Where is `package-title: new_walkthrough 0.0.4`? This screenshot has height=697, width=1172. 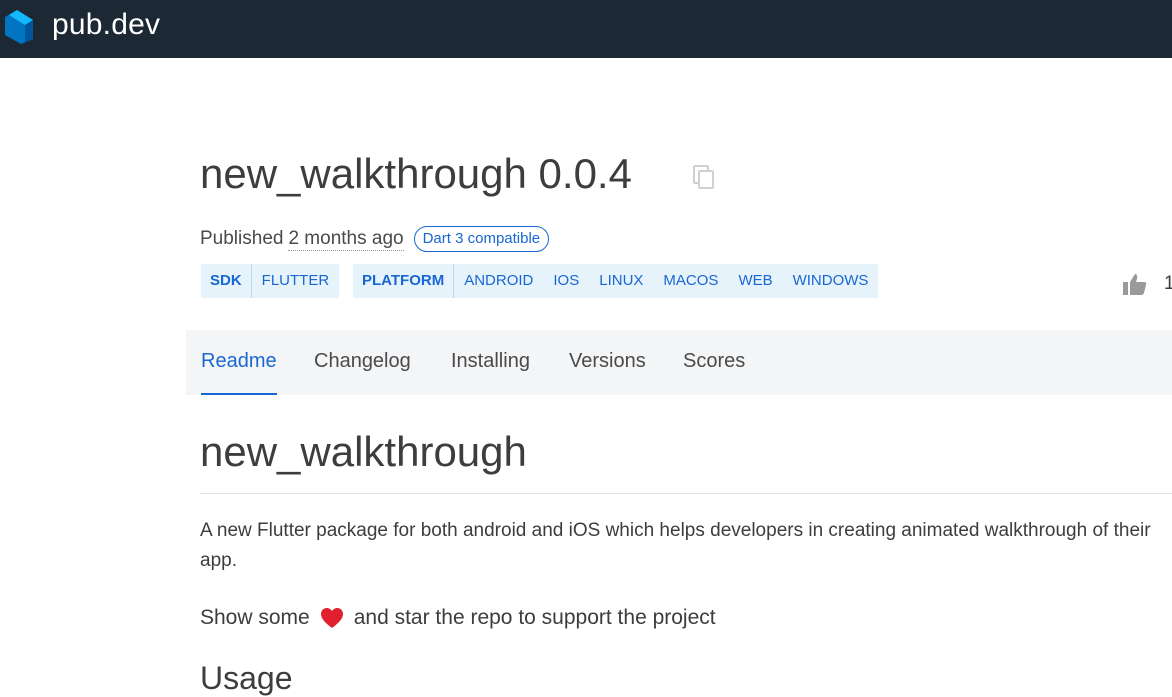 package-title: new_walkthrough 0.0.4 is located at coordinates (416, 173).